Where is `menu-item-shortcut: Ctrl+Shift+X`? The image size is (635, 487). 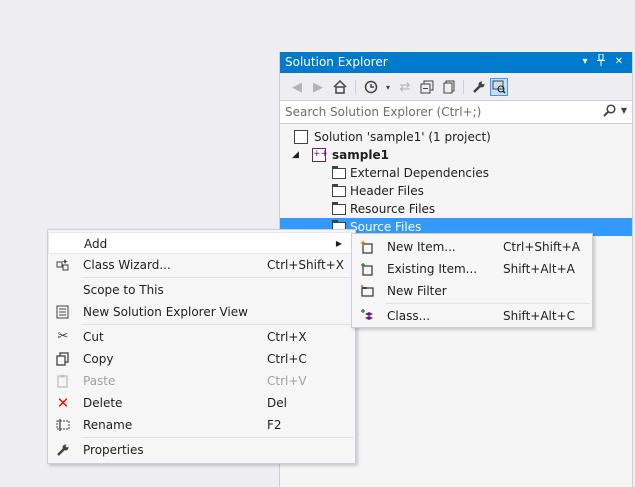 menu-item-shortcut: Ctrl+Shift+X is located at coordinates (305, 265).